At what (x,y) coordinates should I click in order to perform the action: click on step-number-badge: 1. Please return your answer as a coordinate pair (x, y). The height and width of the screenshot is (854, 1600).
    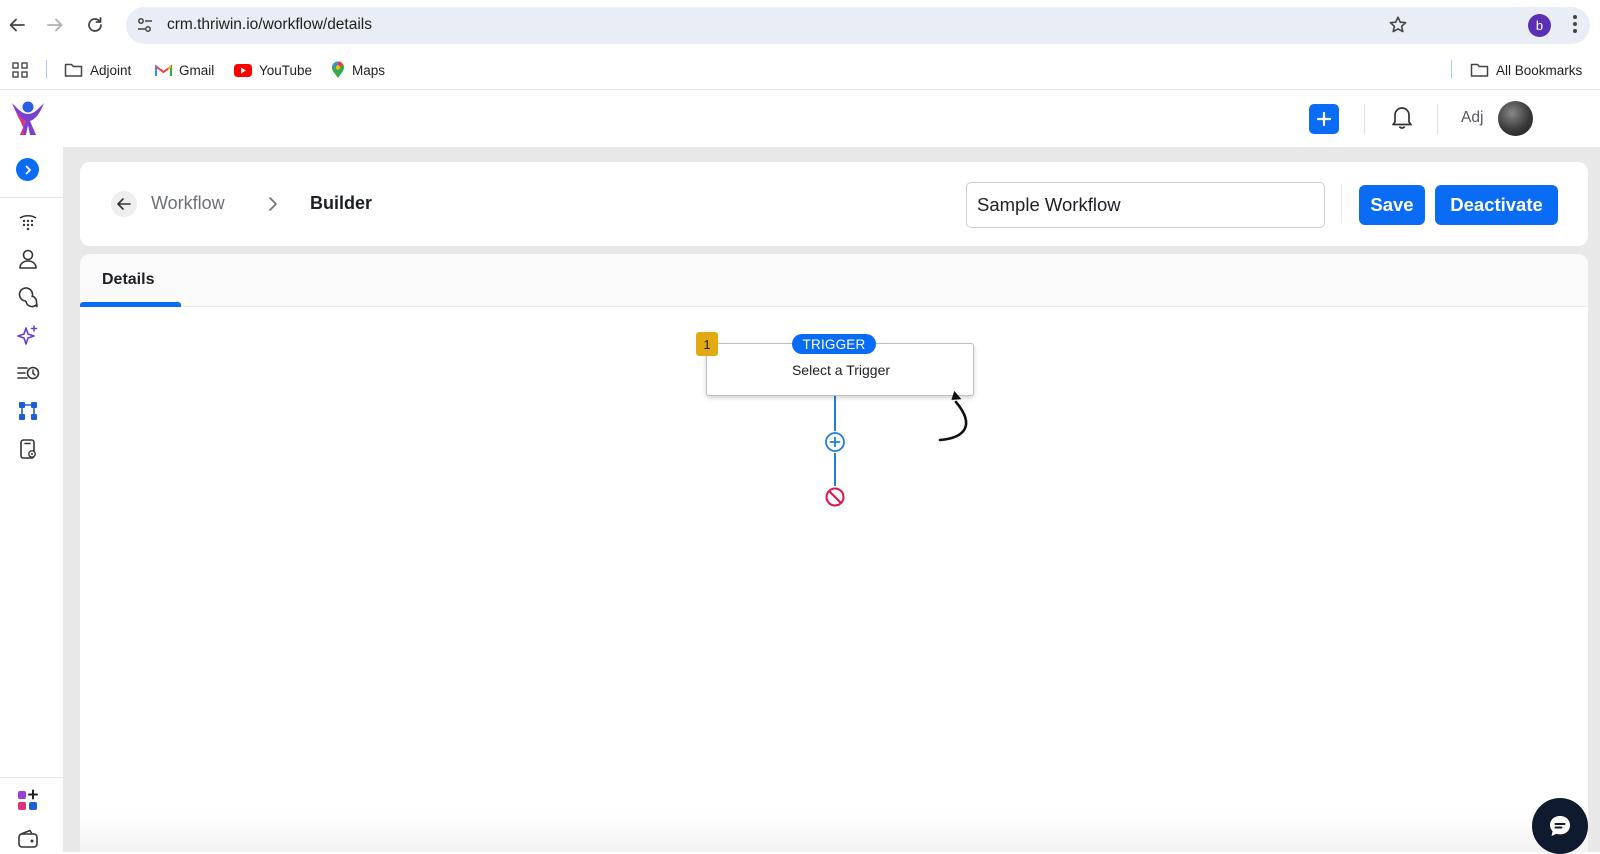
    Looking at the image, I should click on (707, 344).